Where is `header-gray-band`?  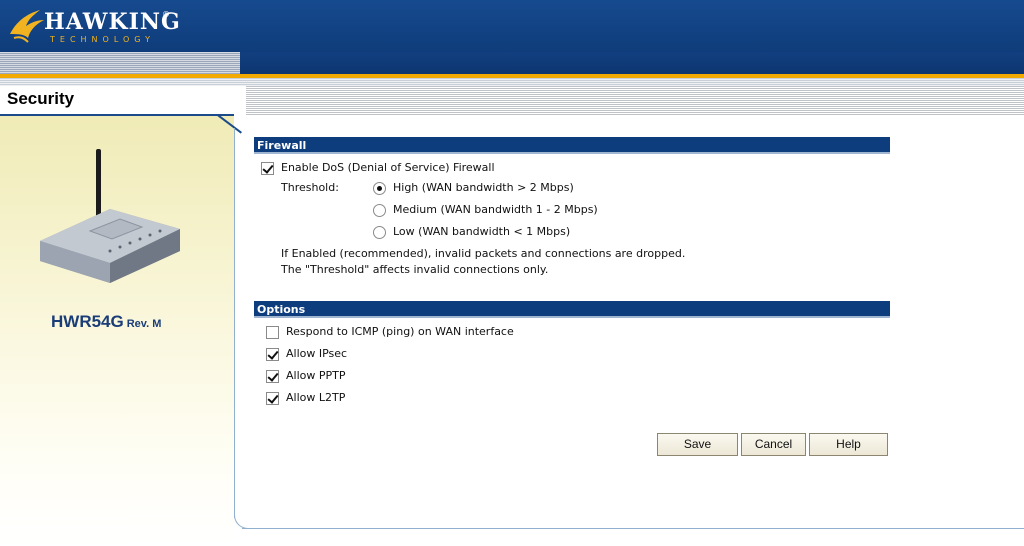
header-gray-band is located at coordinates (512, 82).